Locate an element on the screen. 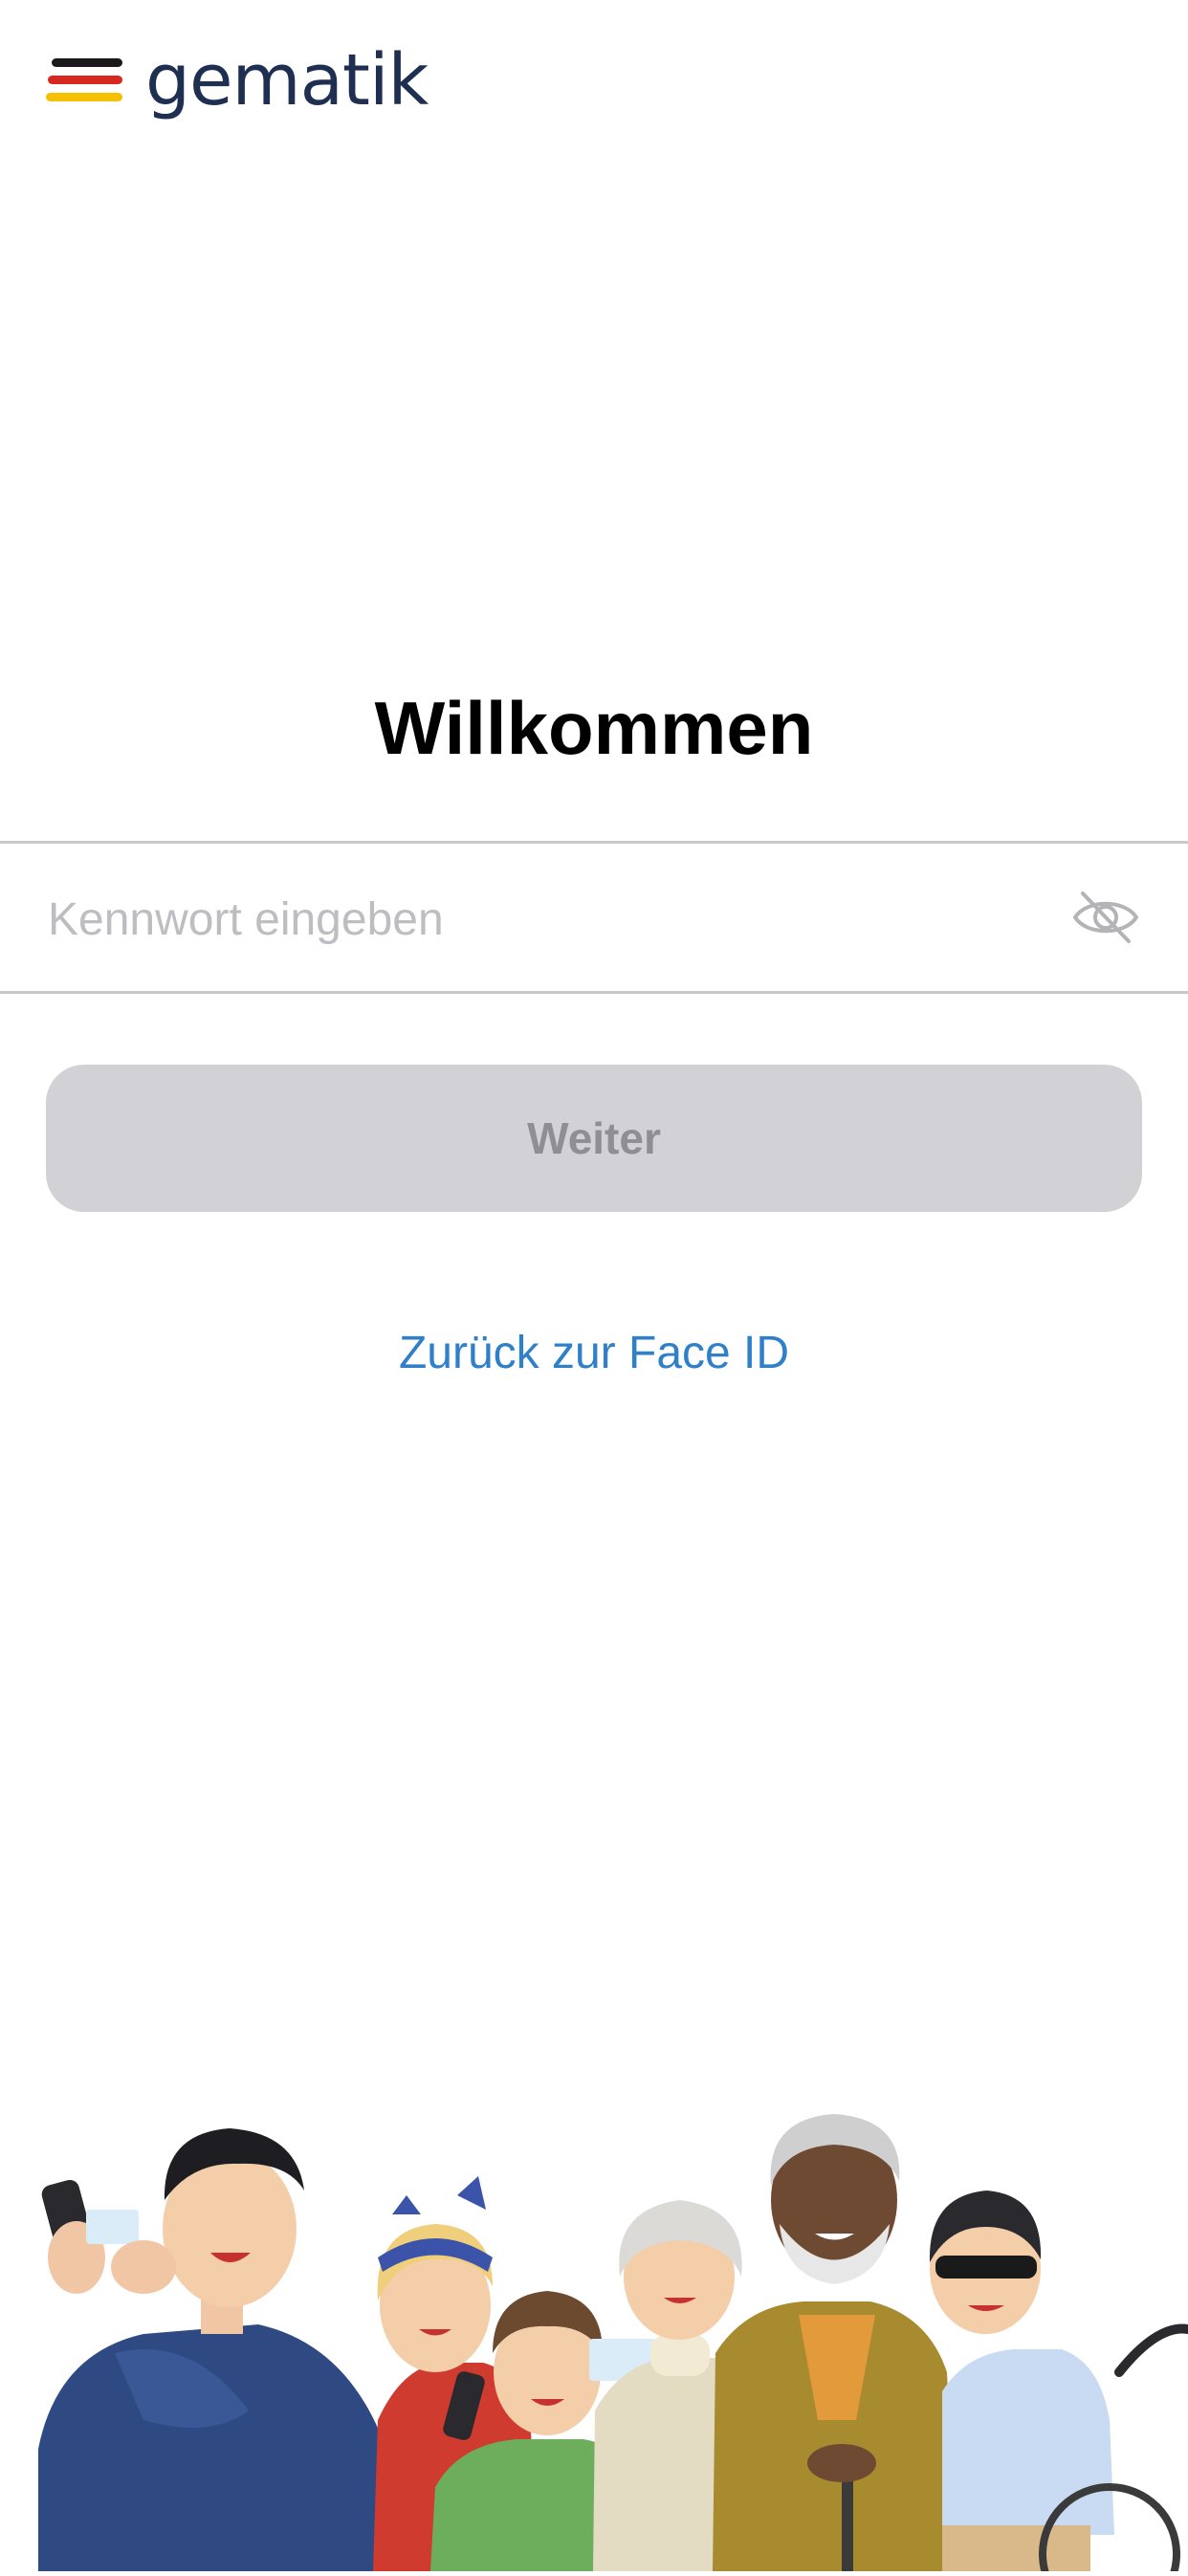 The width and height of the screenshot is (1188, 2576). page-title: Willkommen is located at coordinates (594, 728).